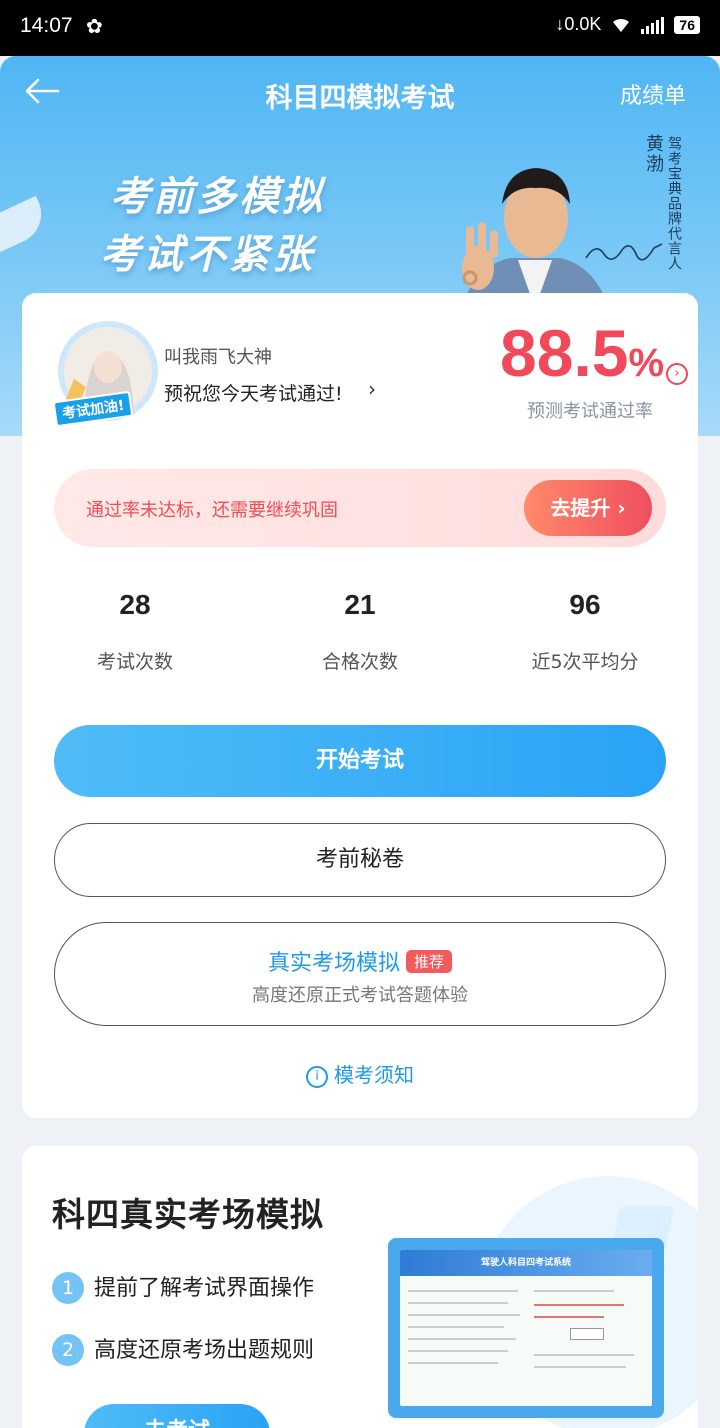  Describe the element at coordinates (68, 1288) in the screenshot. I see `point-number: 1` at that location.